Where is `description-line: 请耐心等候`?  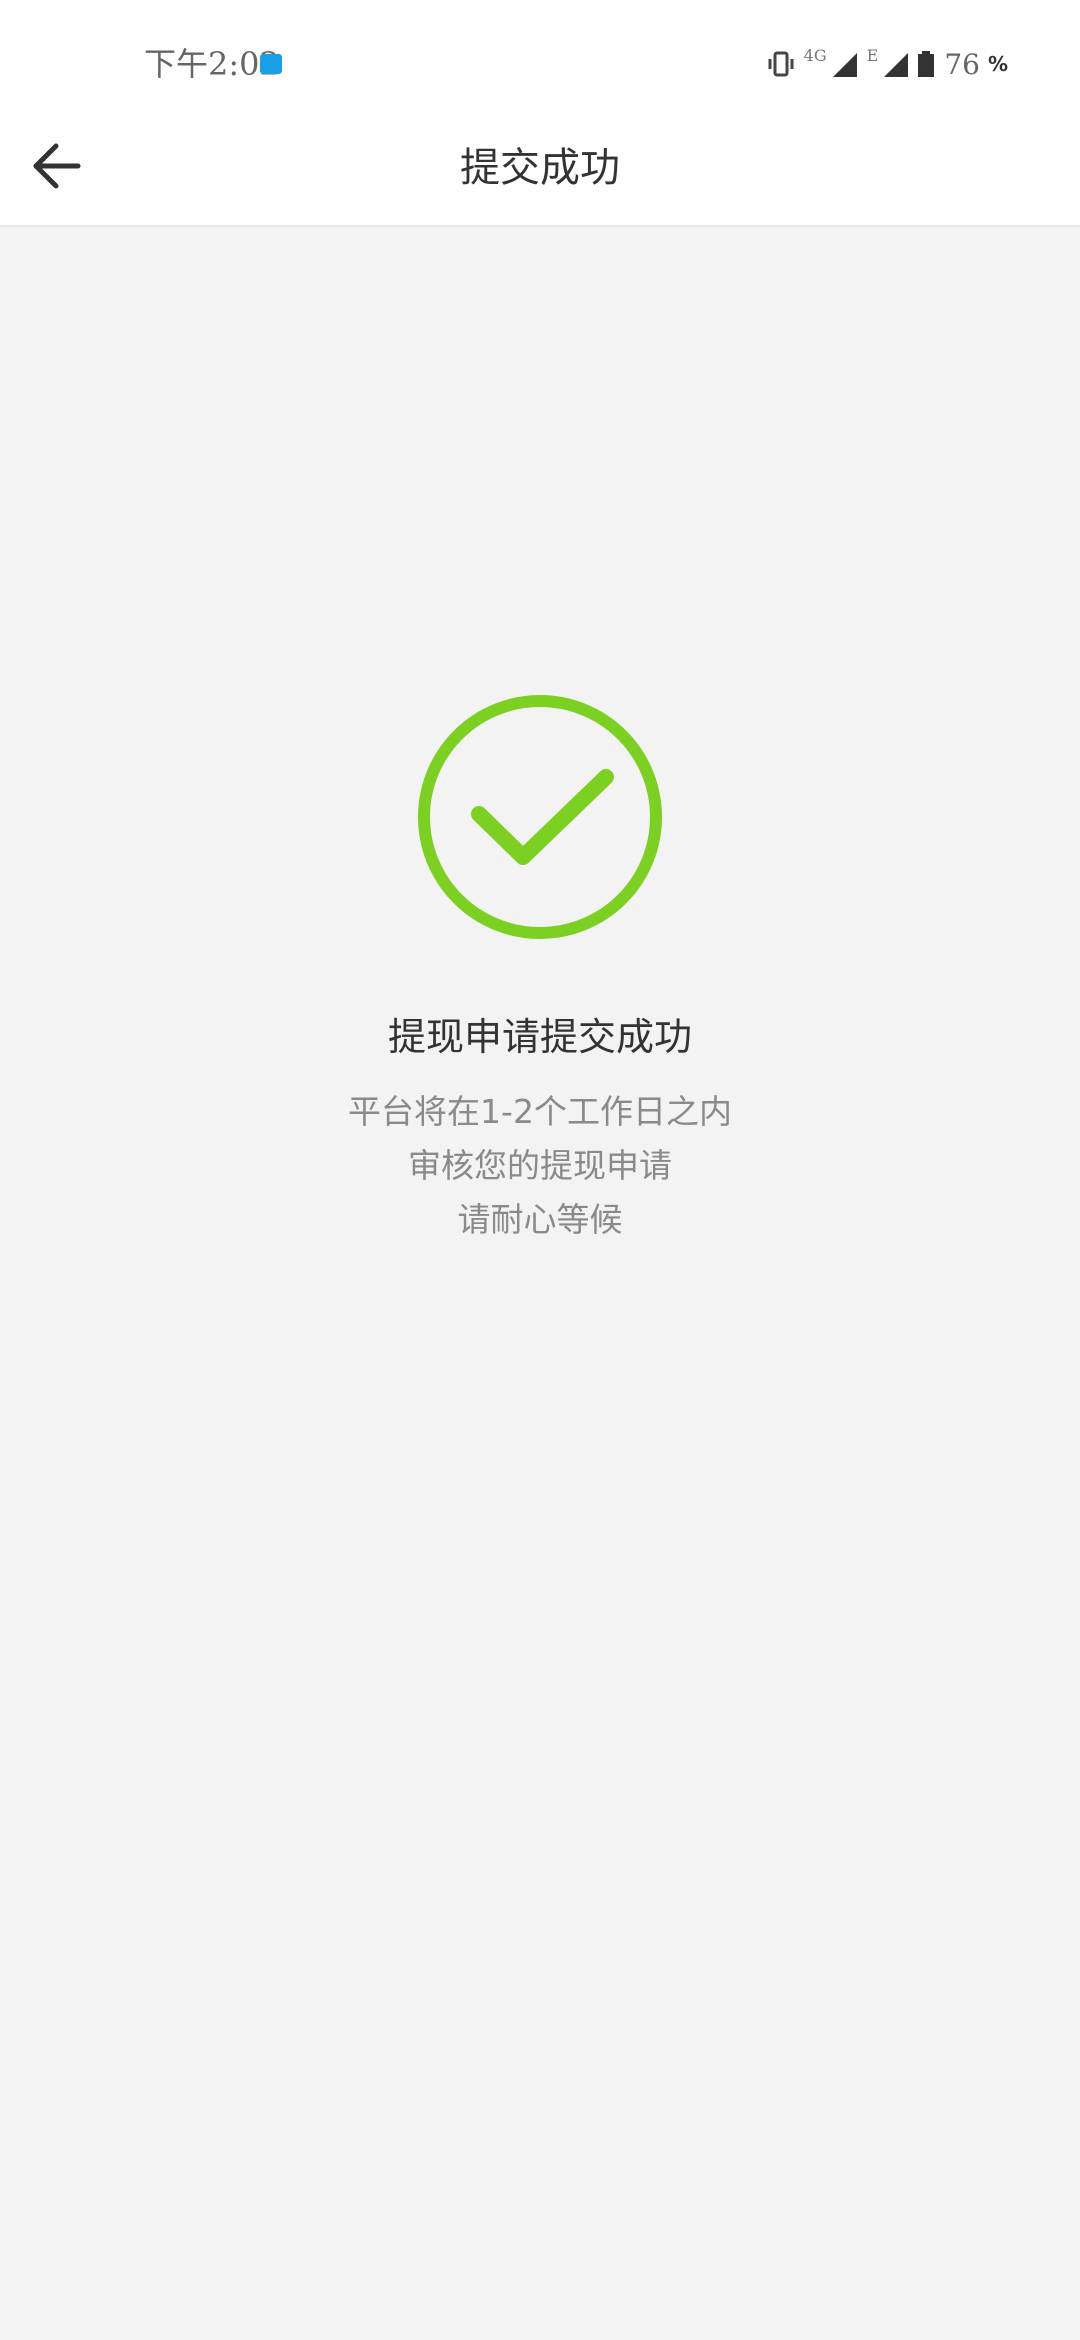 description-line: 请耐心等候 is located at coordinates (540, 1219).